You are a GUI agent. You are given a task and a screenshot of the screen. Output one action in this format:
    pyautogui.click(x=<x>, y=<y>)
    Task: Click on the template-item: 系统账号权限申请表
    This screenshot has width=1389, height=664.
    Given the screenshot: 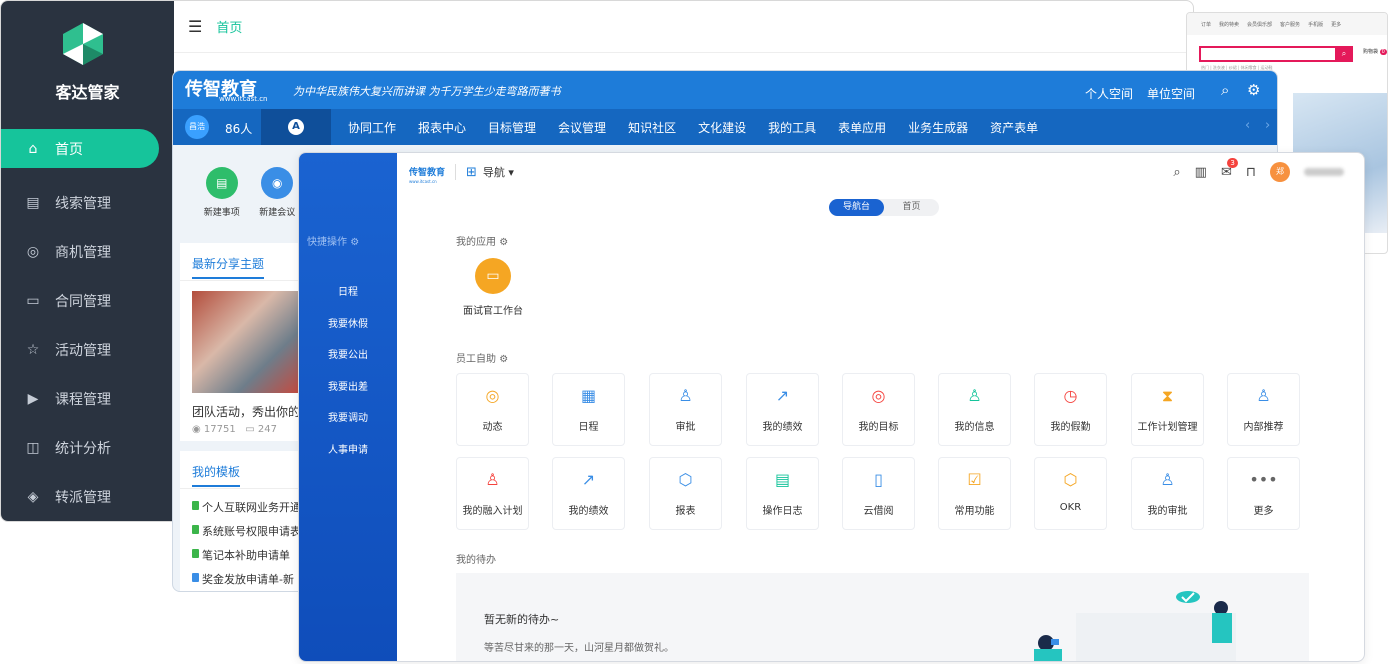 What is the action you would take?
    pyautogui.click(x=240, y=531)
    